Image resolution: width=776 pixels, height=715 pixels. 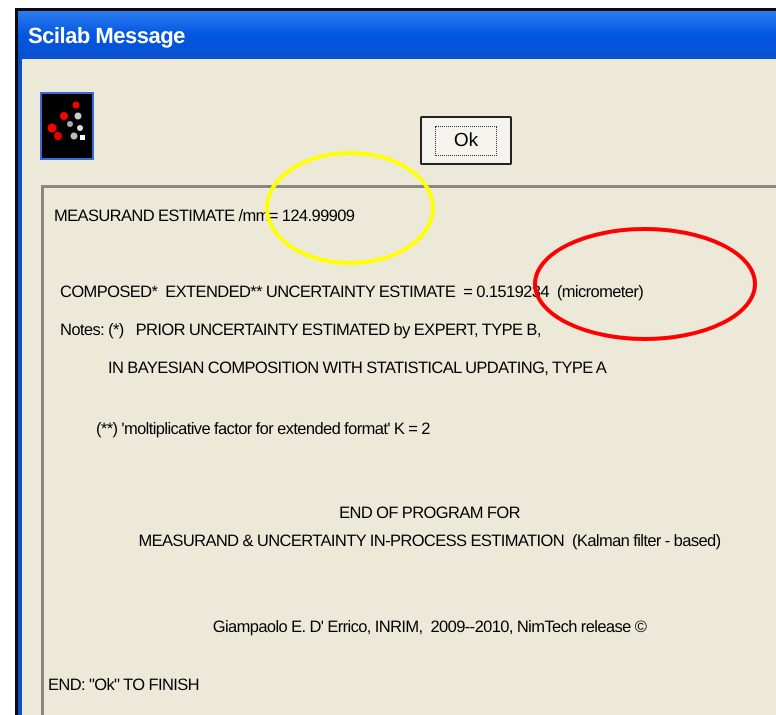 I want to click on window-title: Scilab Message, so click(x=106, y=36).